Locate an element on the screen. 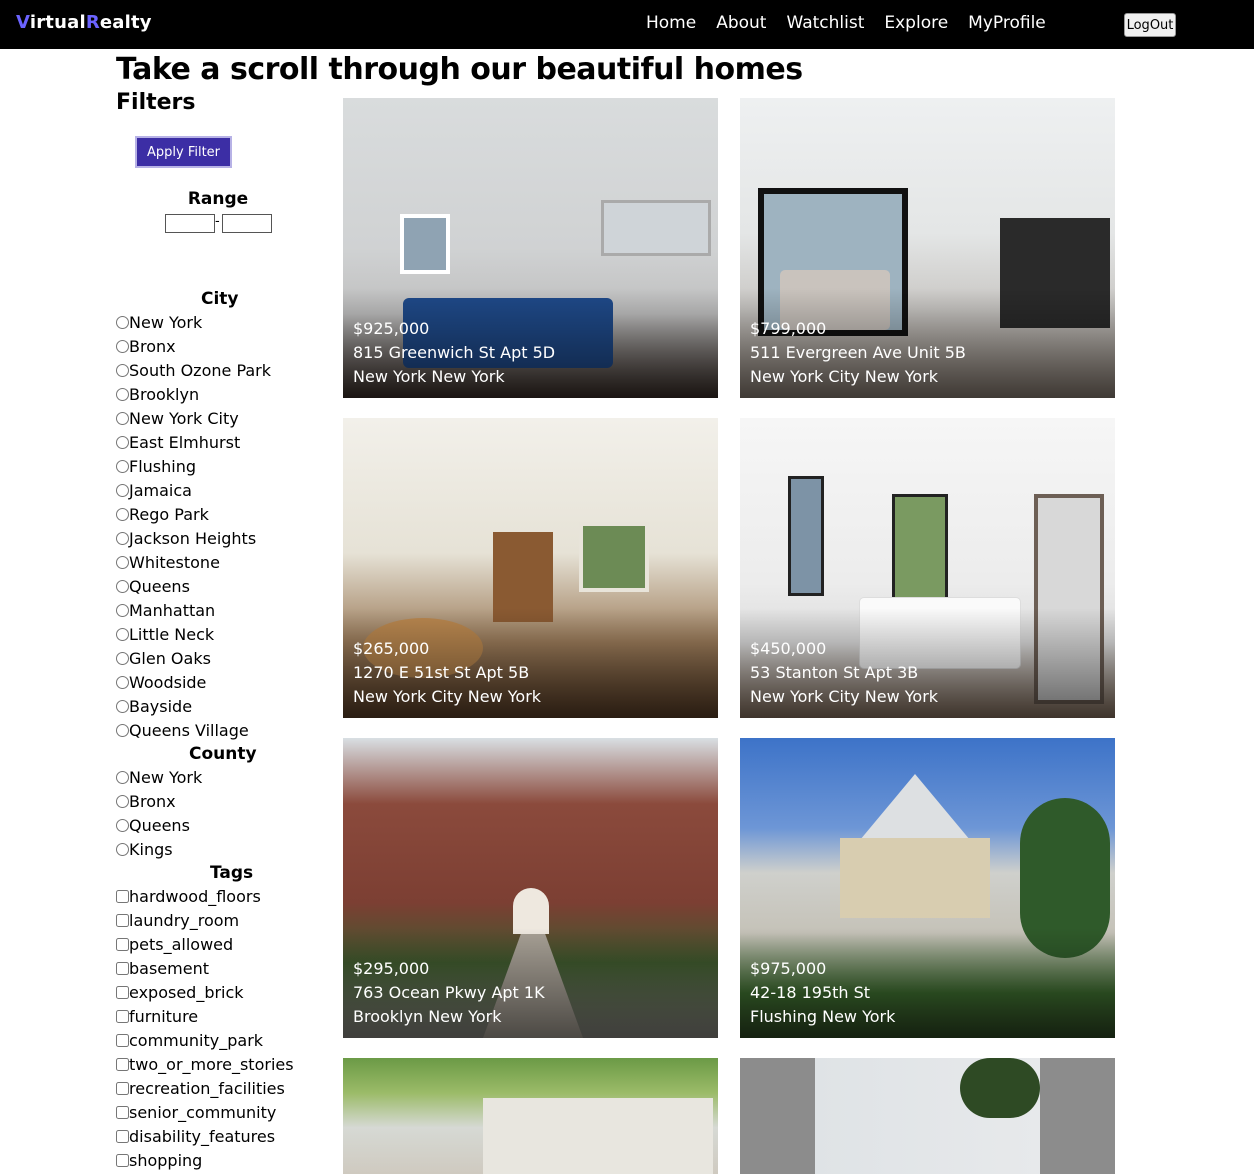 The width and height of the screenshot is (1254, 1174). county-option: New York is located at coordinates (159, 777).